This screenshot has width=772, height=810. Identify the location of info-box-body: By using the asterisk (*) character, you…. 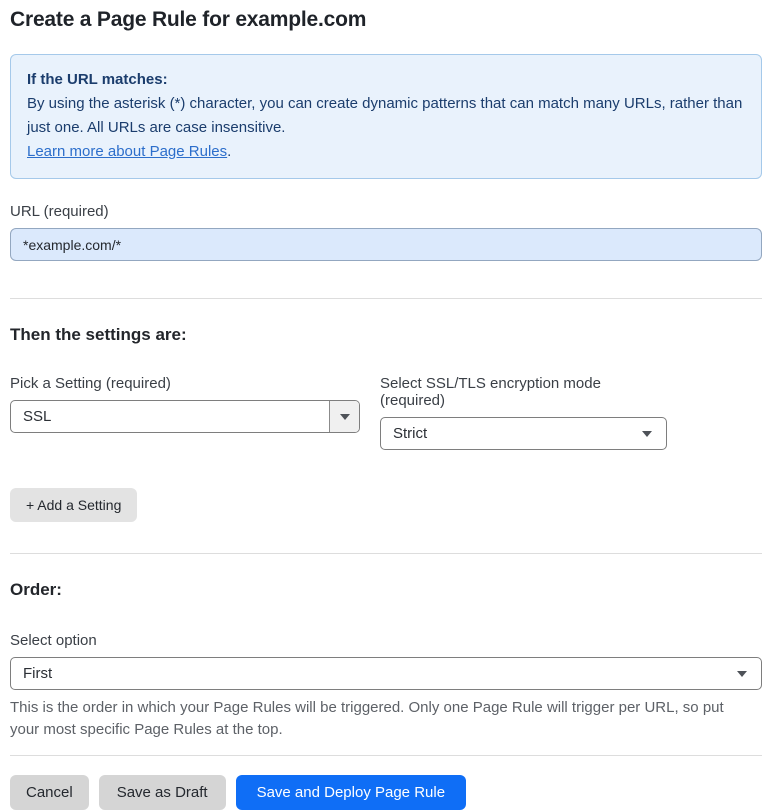
(385, 115).